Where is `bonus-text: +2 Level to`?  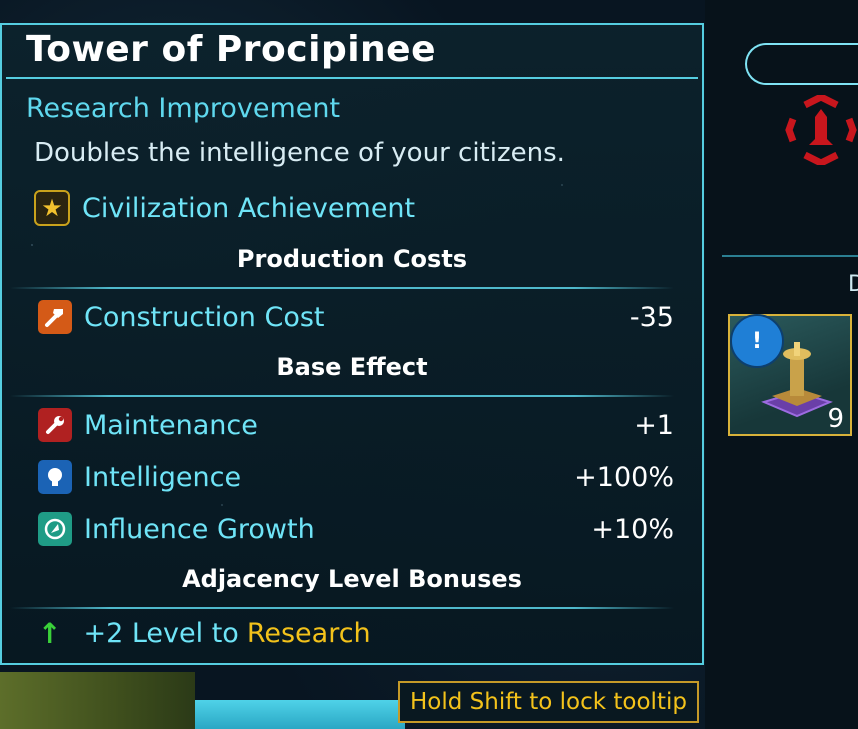
bonus-text: +2 Level to is located at coordinates (161, 633).